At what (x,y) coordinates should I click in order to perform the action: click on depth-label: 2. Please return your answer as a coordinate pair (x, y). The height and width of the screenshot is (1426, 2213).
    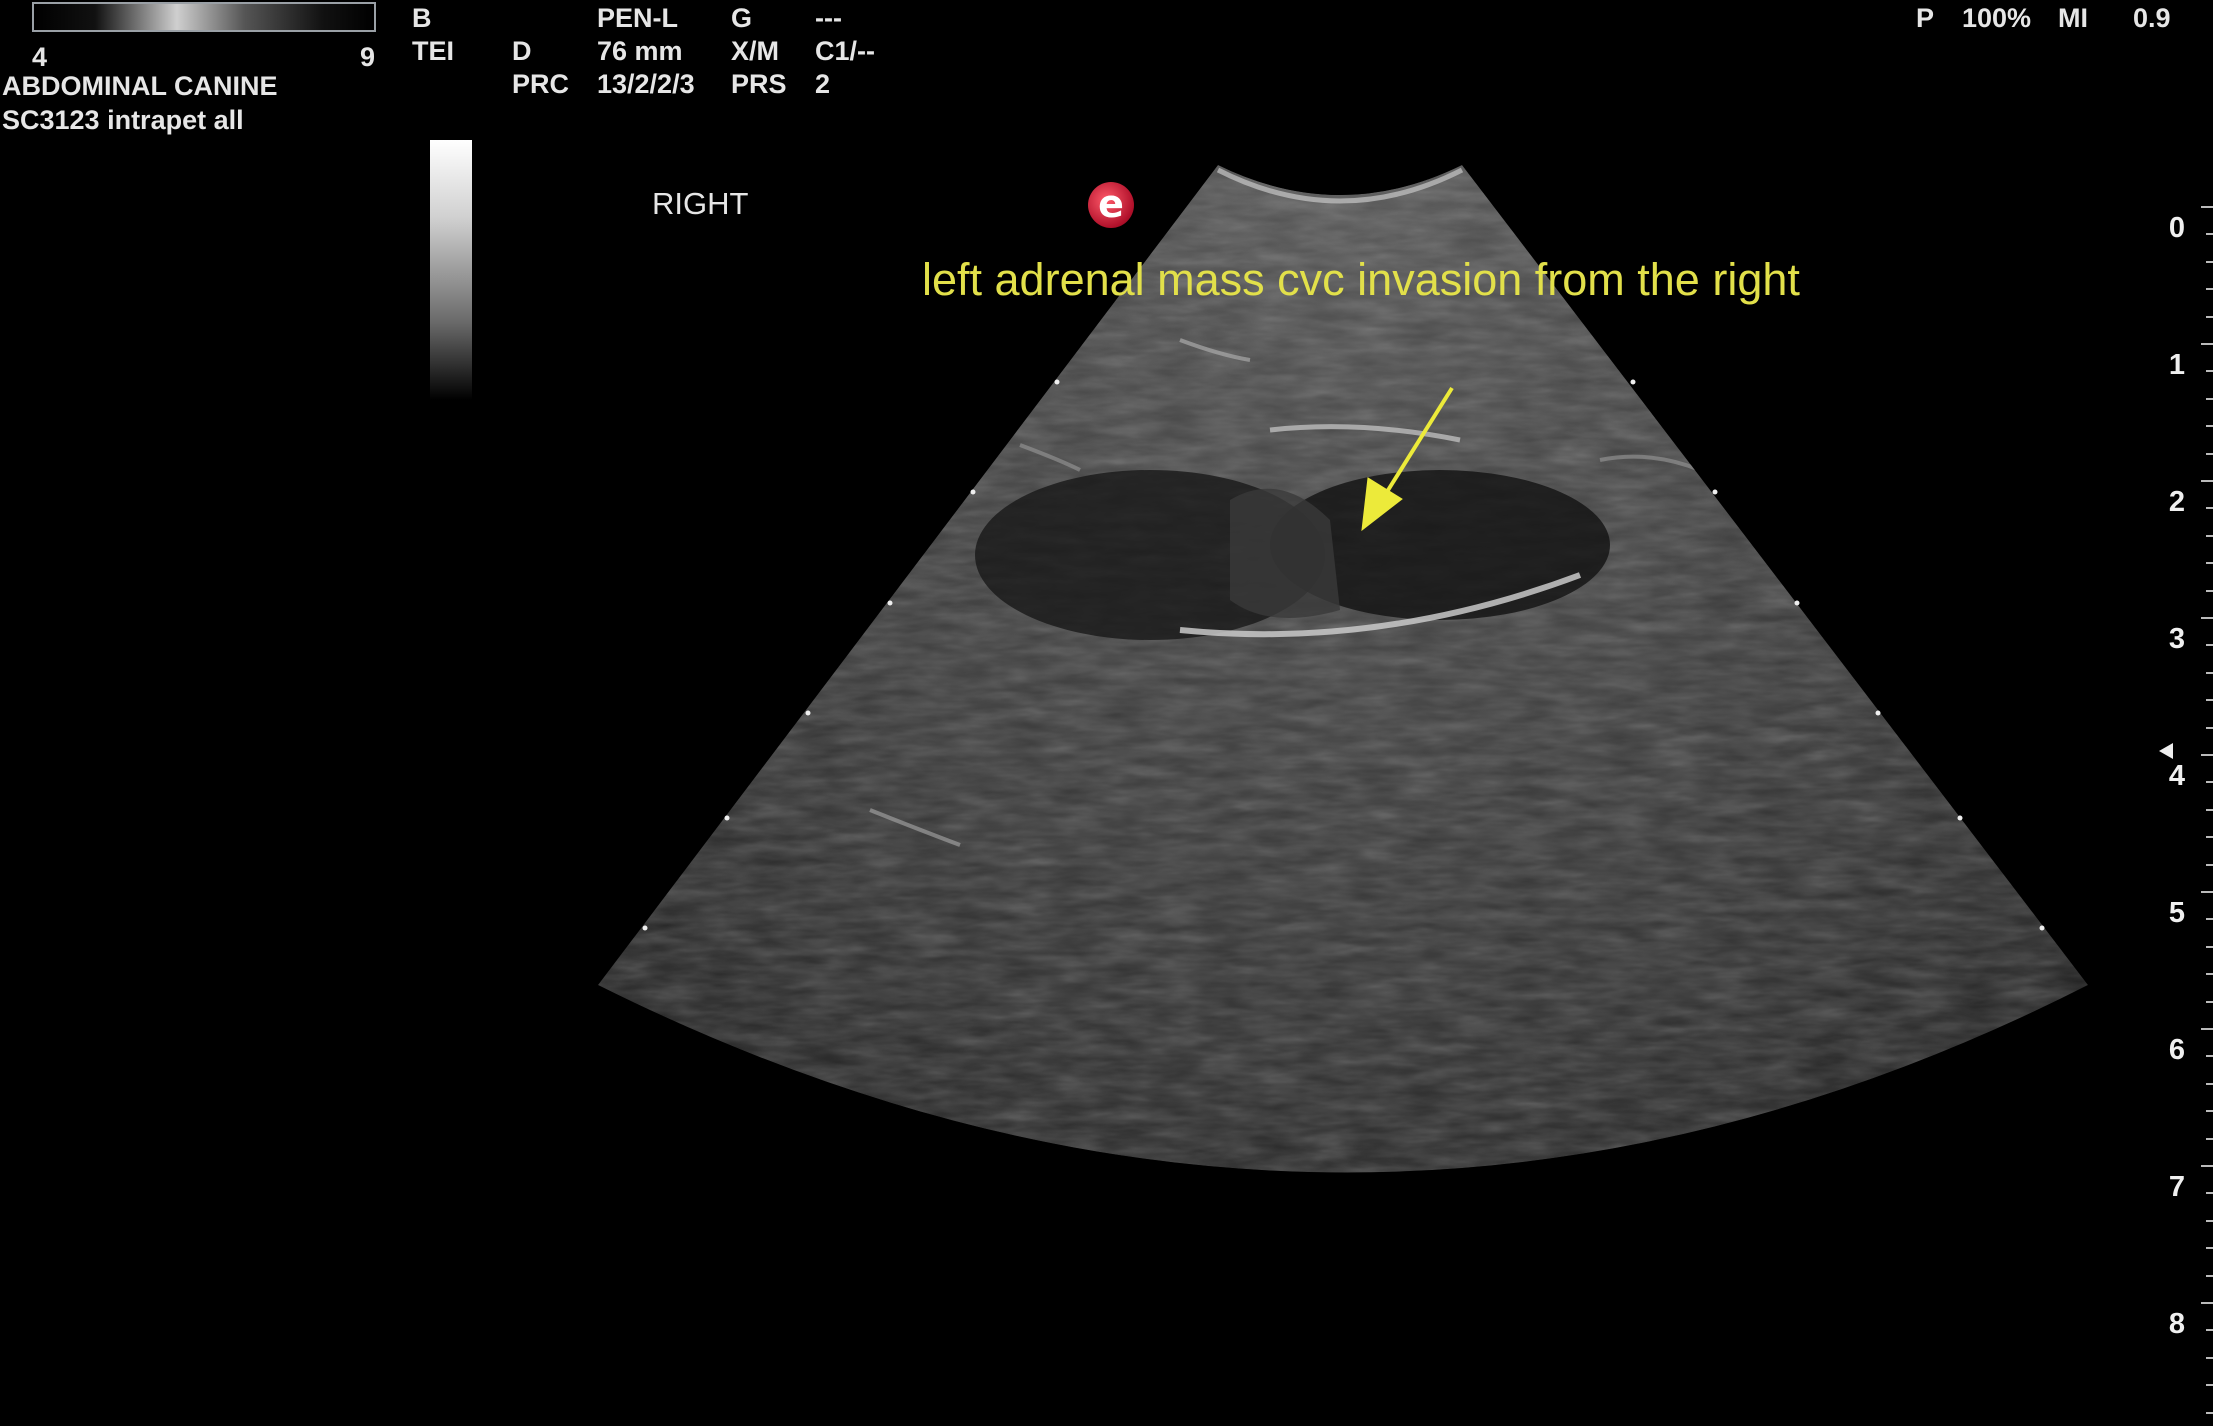
    Looking at the image, I should click on (2176, 502).